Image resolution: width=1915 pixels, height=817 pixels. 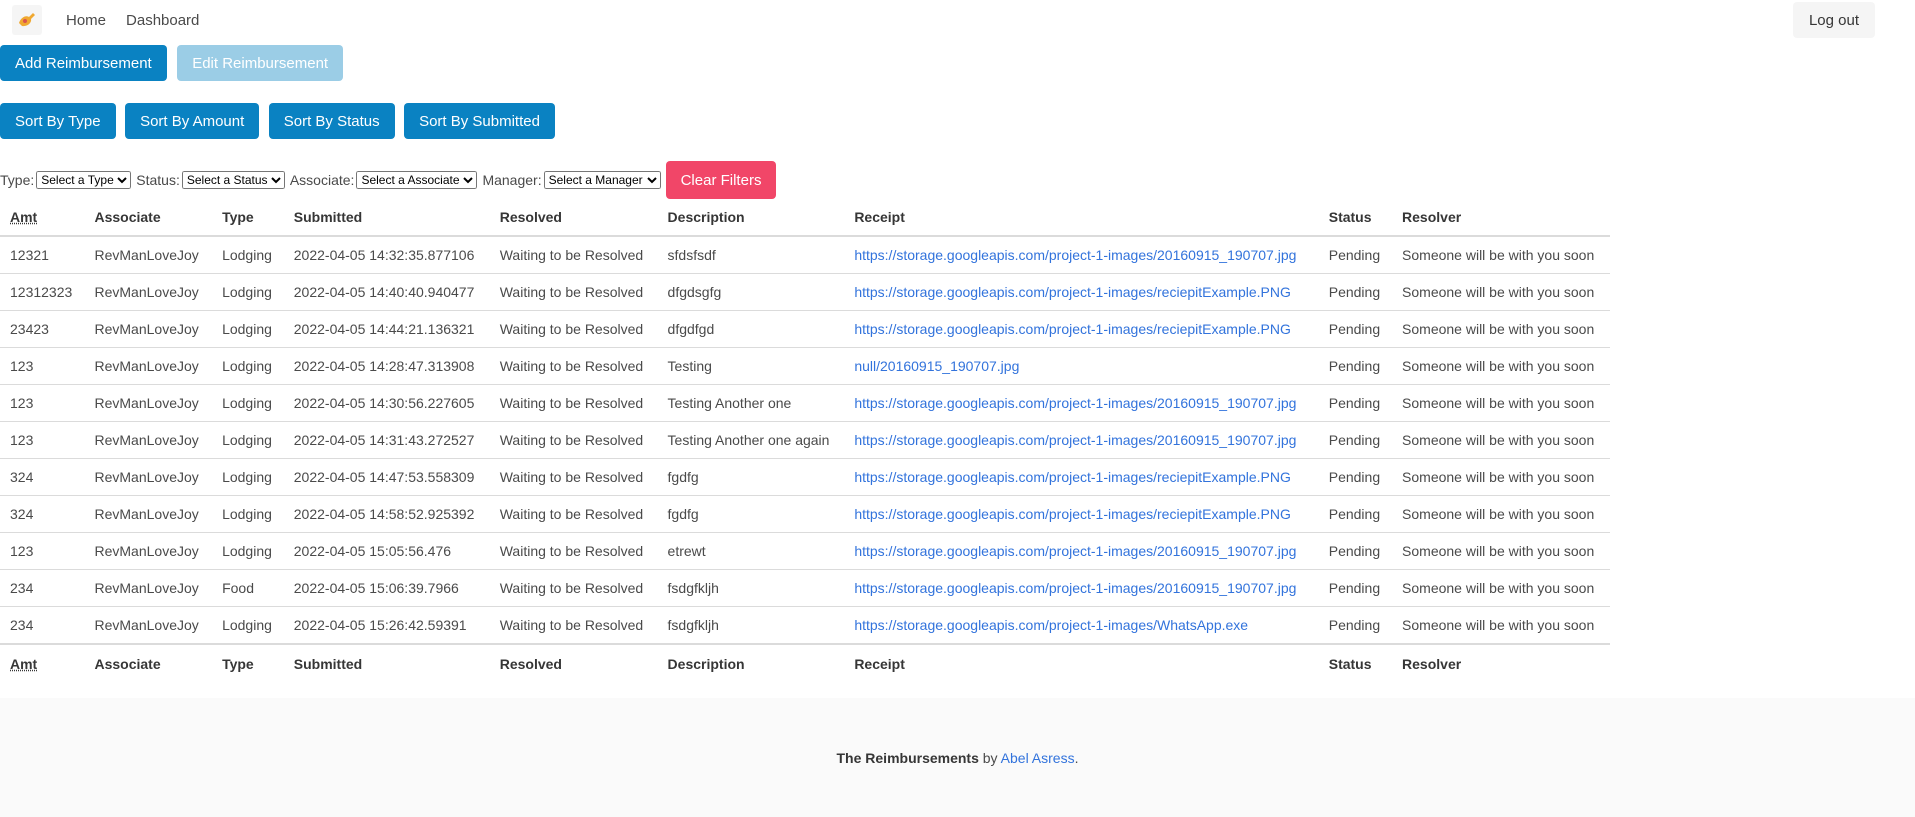 I want to click on column-header-description: Description, so click(x=751, y=217).